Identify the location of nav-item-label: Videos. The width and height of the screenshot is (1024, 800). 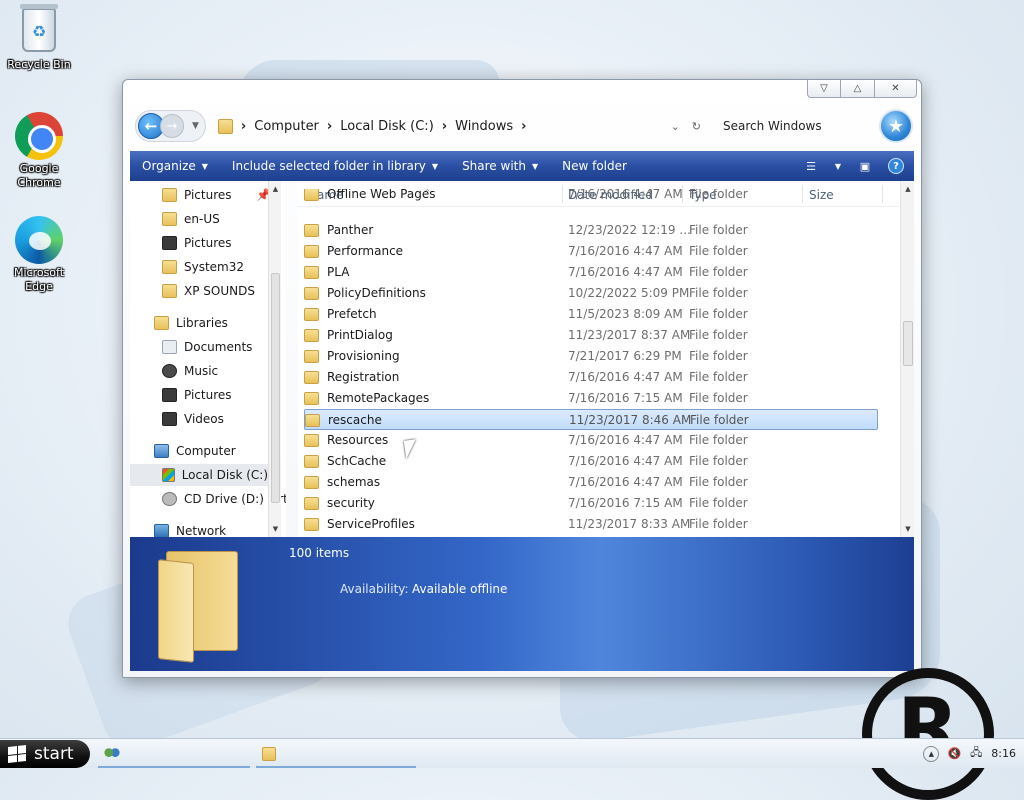
(204, 419).